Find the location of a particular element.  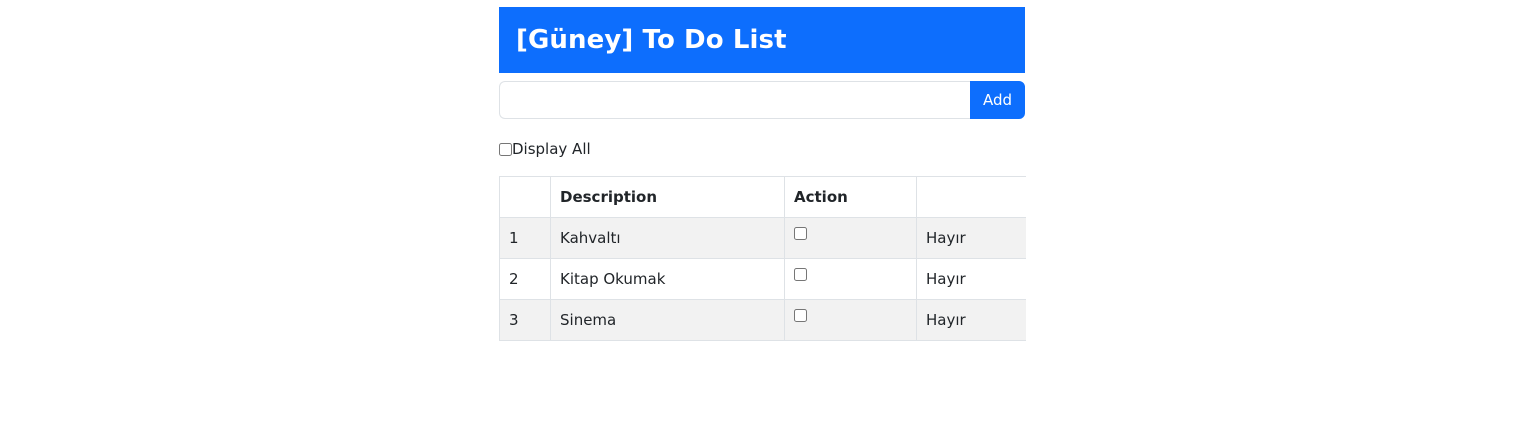

table-header-row: Description Action is located at coordinates (762, 197).